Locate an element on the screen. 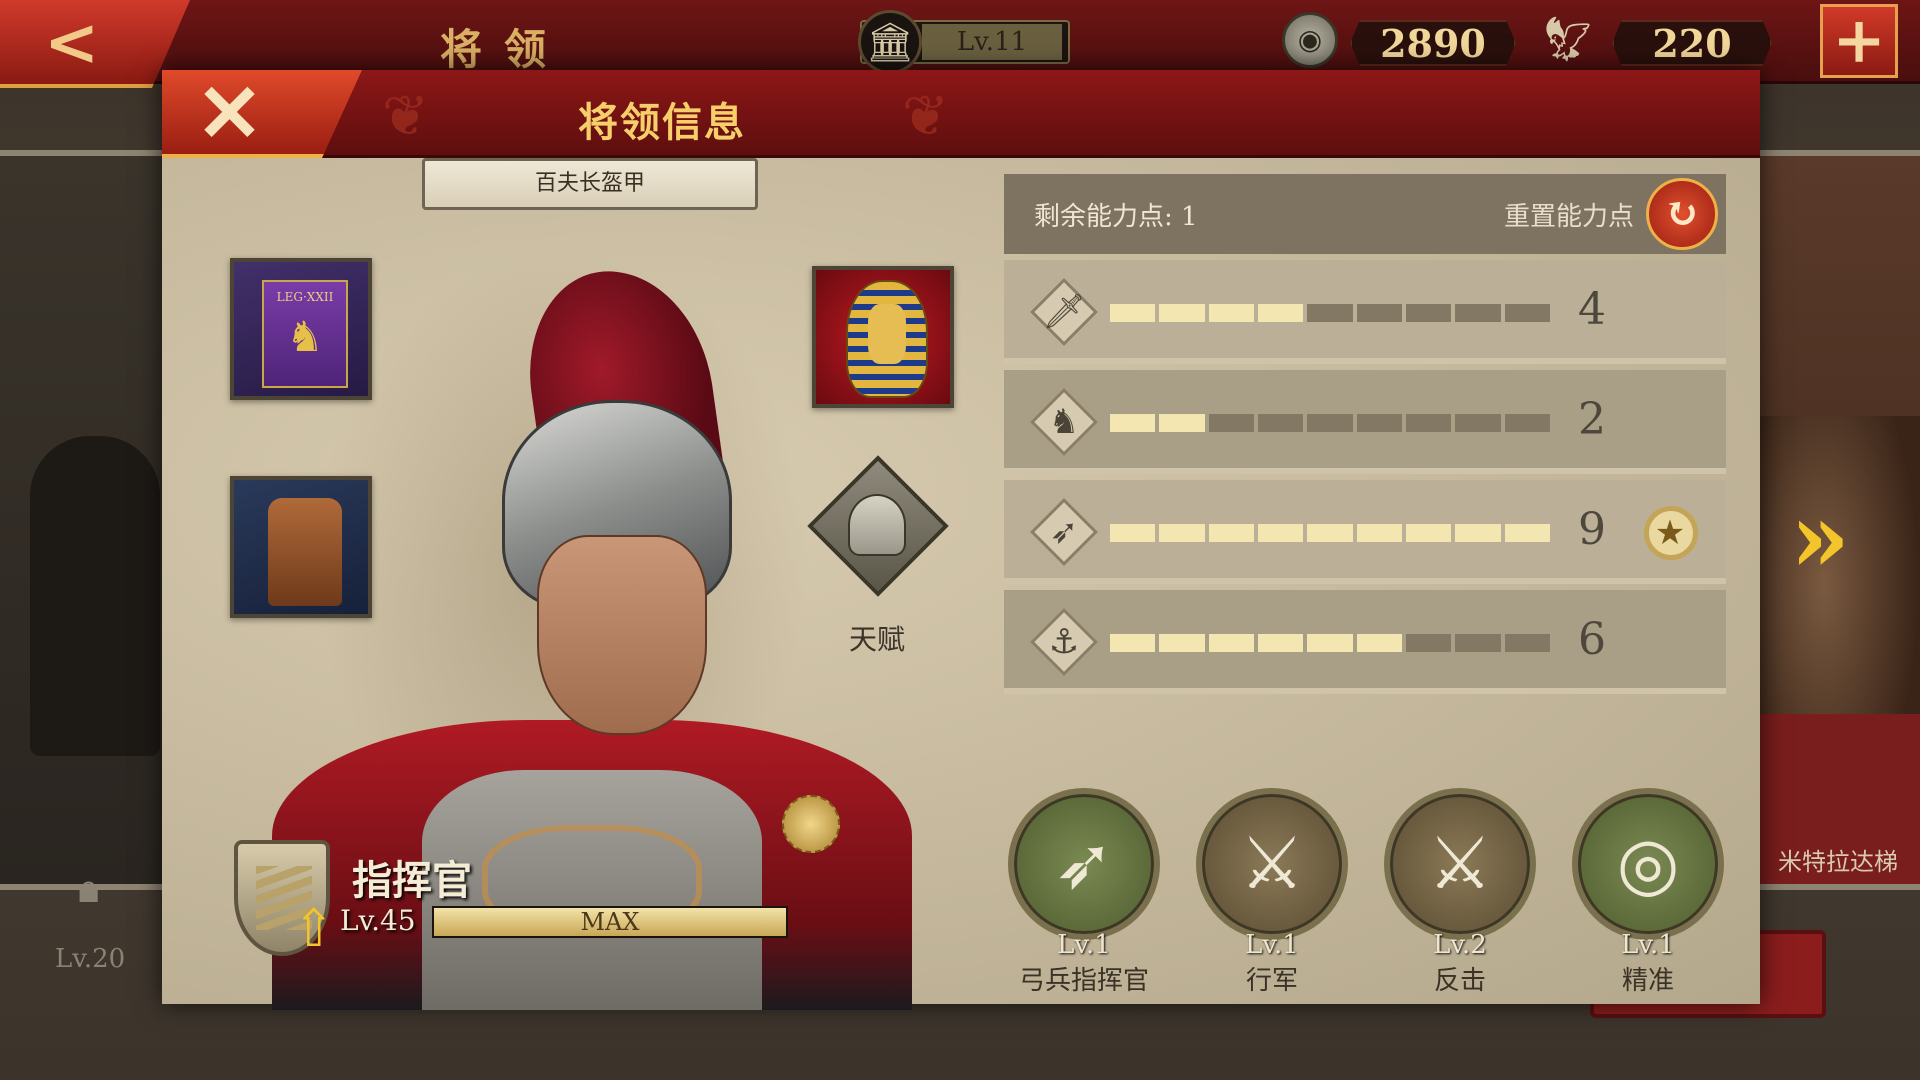 This screenshot has height=1080, width=1920. back-arrow-icon: < is located at coordinates (72, 42).